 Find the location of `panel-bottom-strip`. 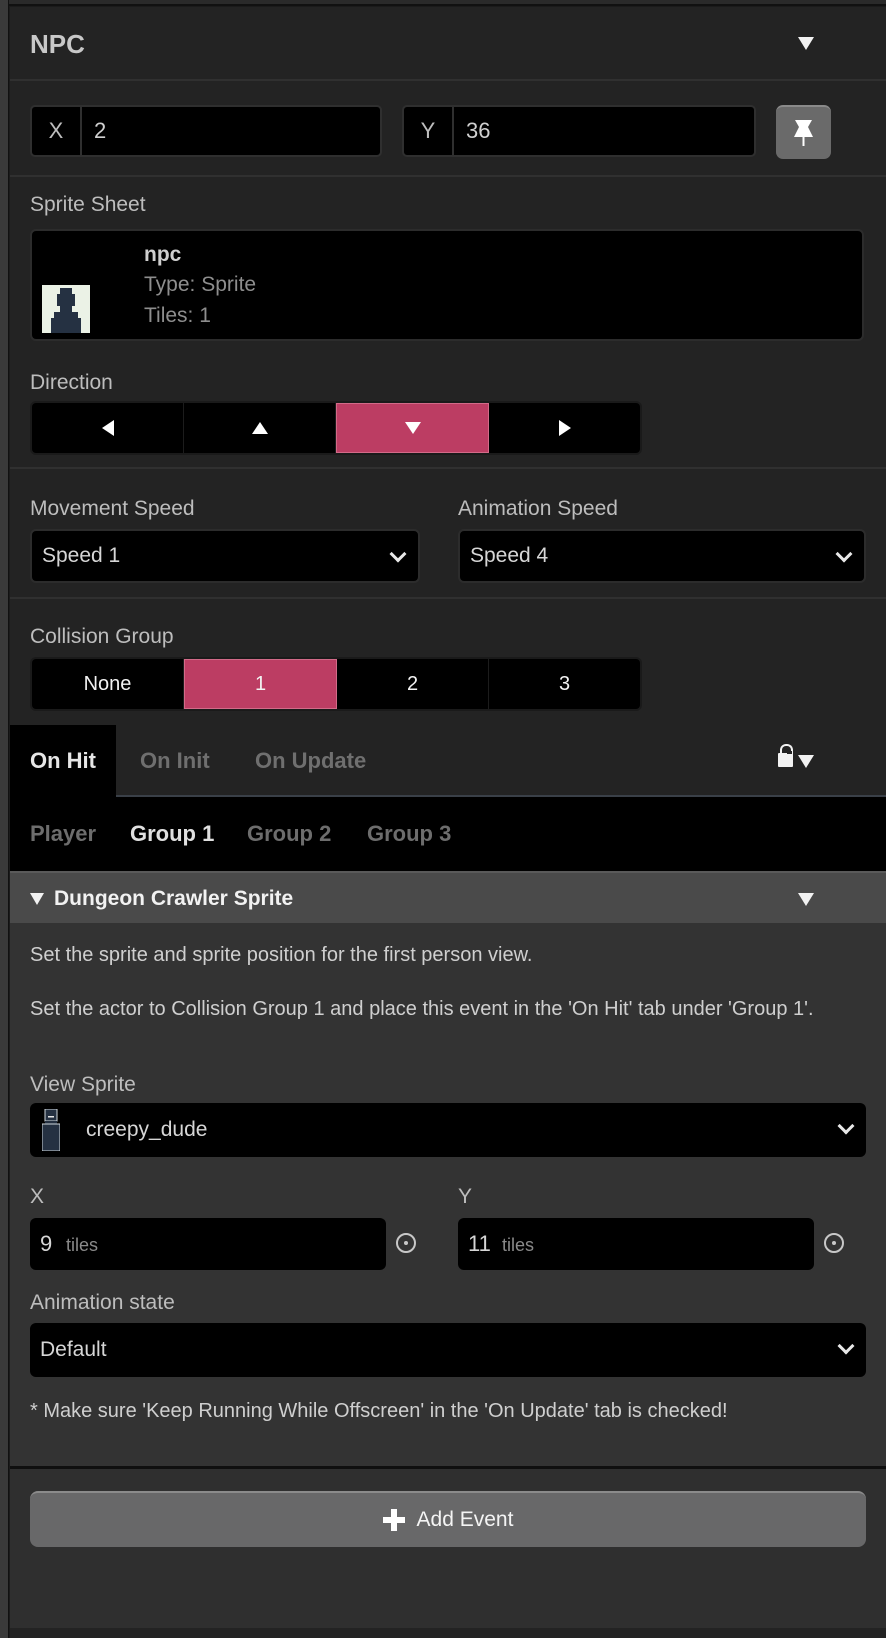

panel-bottom-strip is located at coordinates (448, 1633).